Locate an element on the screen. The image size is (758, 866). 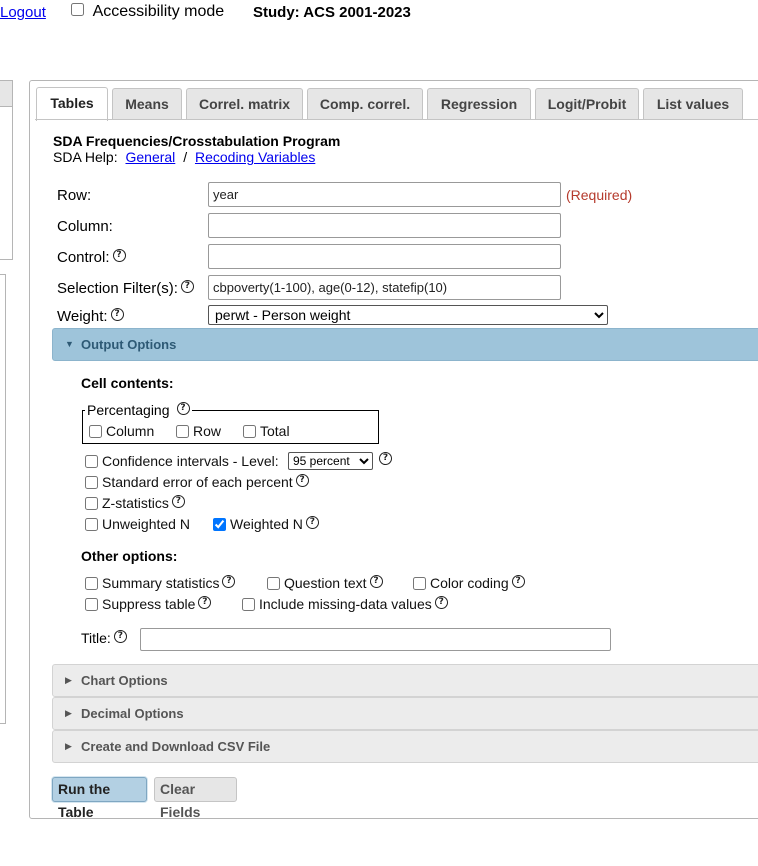
help-recoding-link: Recoding Variables is located at coordinates (255, 157).